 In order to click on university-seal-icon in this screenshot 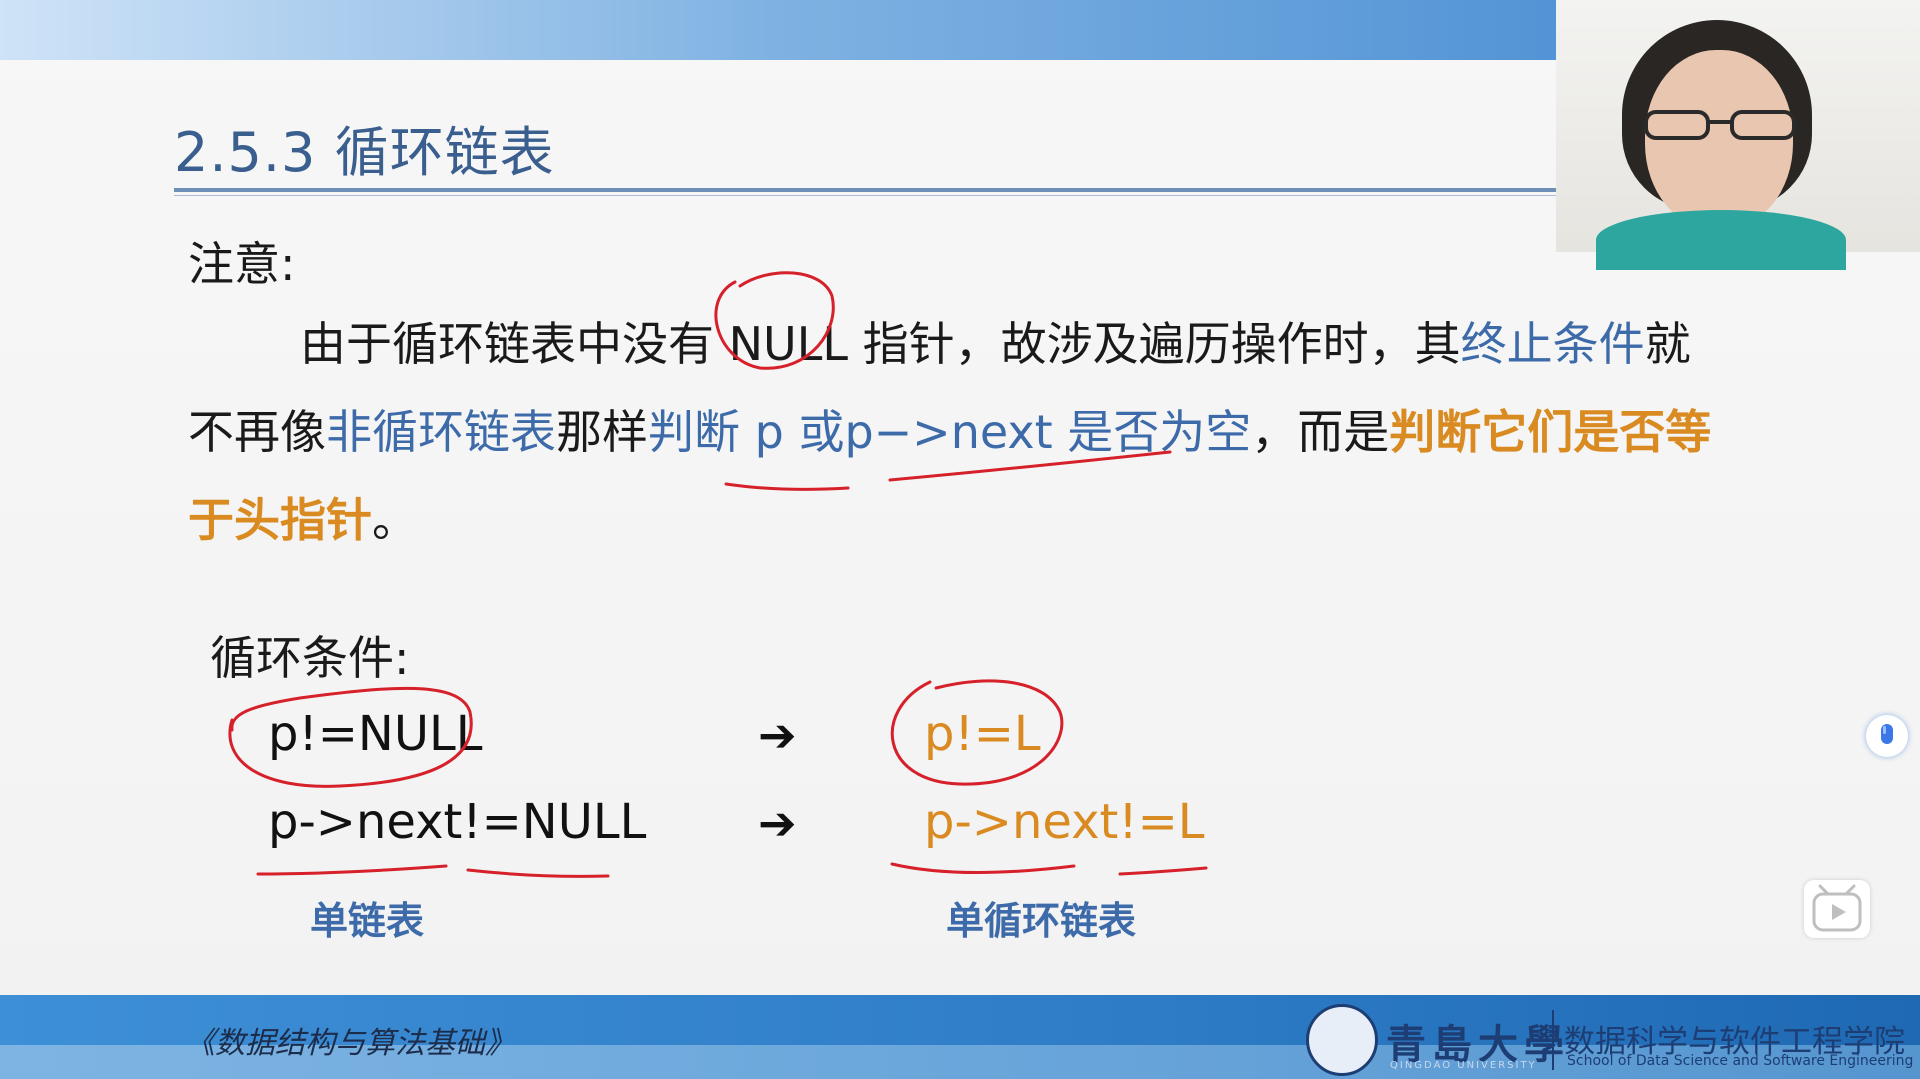, I will do `click(1342, 1040)`.